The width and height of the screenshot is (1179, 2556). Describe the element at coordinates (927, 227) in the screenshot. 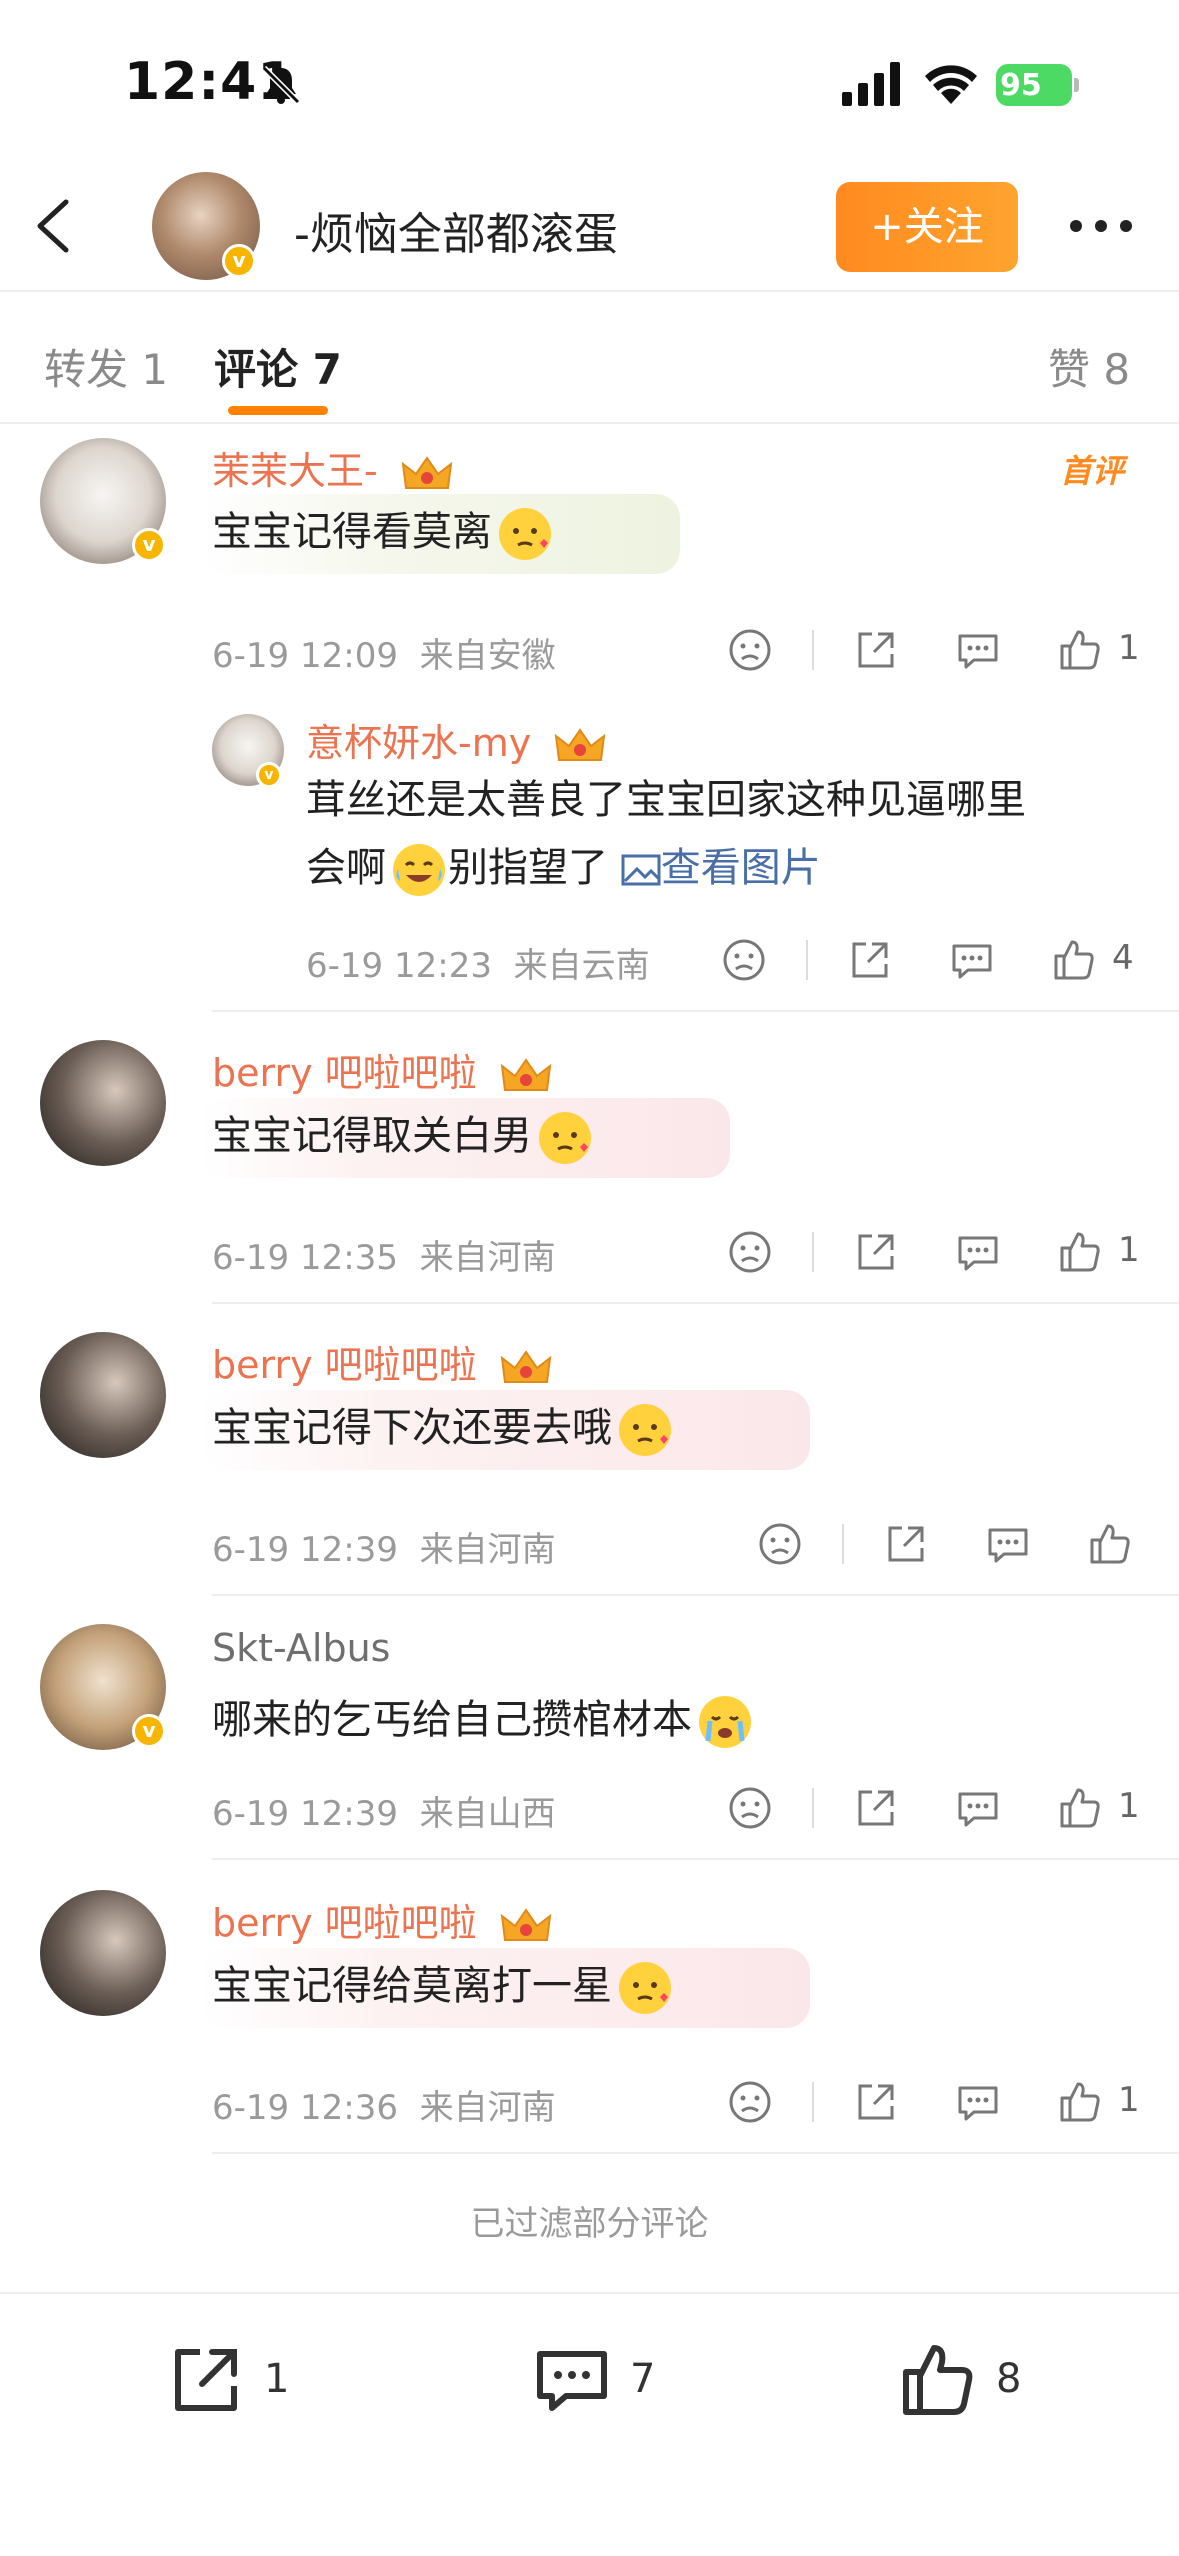

I see `follow-button: +关注` at that location.